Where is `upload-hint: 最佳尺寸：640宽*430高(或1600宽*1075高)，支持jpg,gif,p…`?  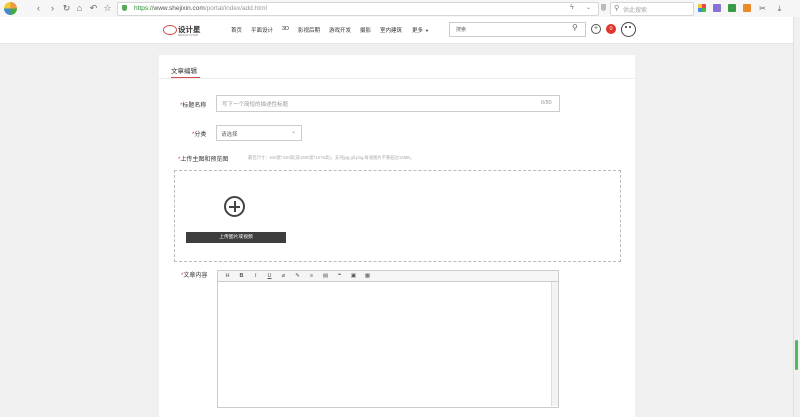
upload-hint: 最佳尺寸：640宽*430高(或1600宽*1075高)，支持jpg,gif,p… is located at coordinates (331, 157).